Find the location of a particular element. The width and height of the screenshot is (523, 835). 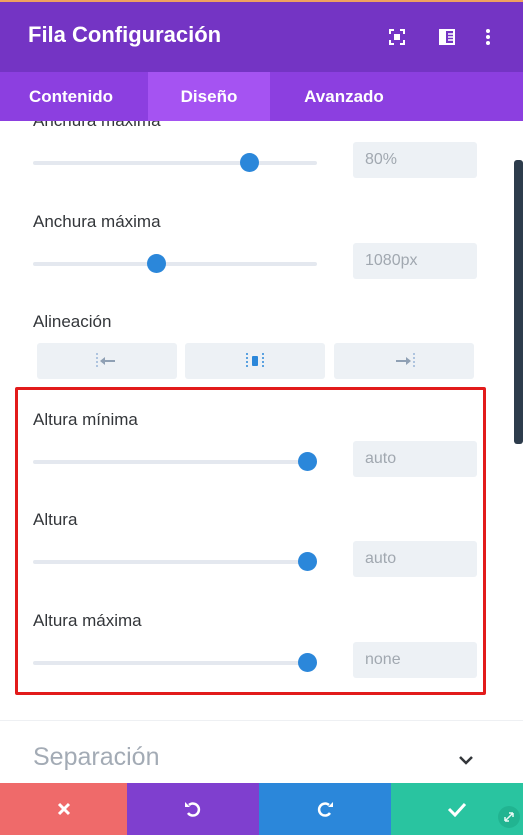

height-input: auto is located at coordinates (415, 559).